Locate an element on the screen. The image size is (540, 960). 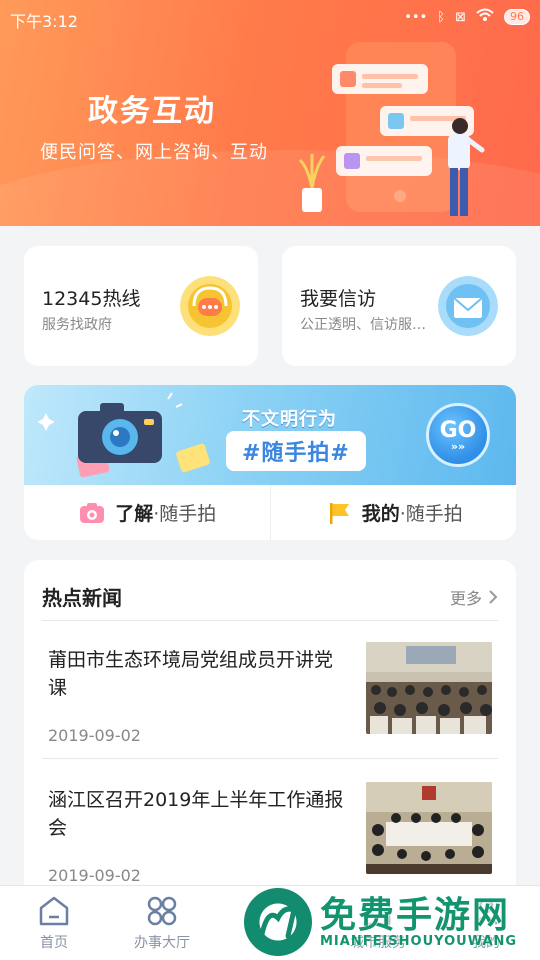
hotline-card: 12345热线 服务找政府 is located at coordinates (141, 306).